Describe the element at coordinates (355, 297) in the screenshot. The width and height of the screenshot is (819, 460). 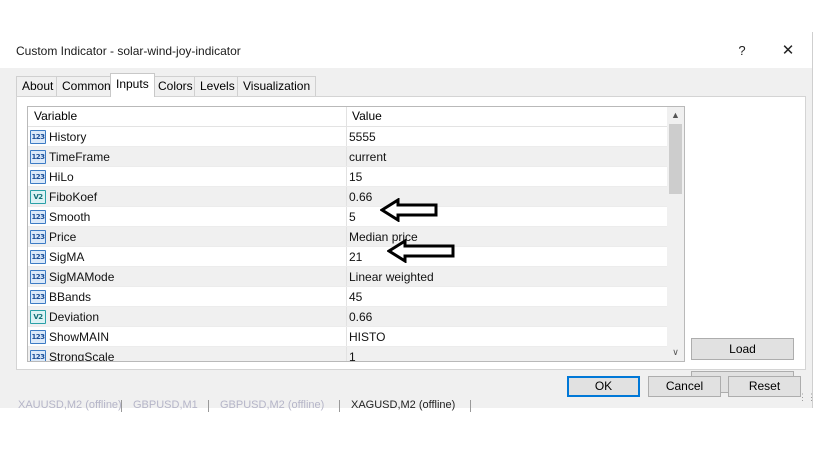
I see `input-value: 45` at that location.